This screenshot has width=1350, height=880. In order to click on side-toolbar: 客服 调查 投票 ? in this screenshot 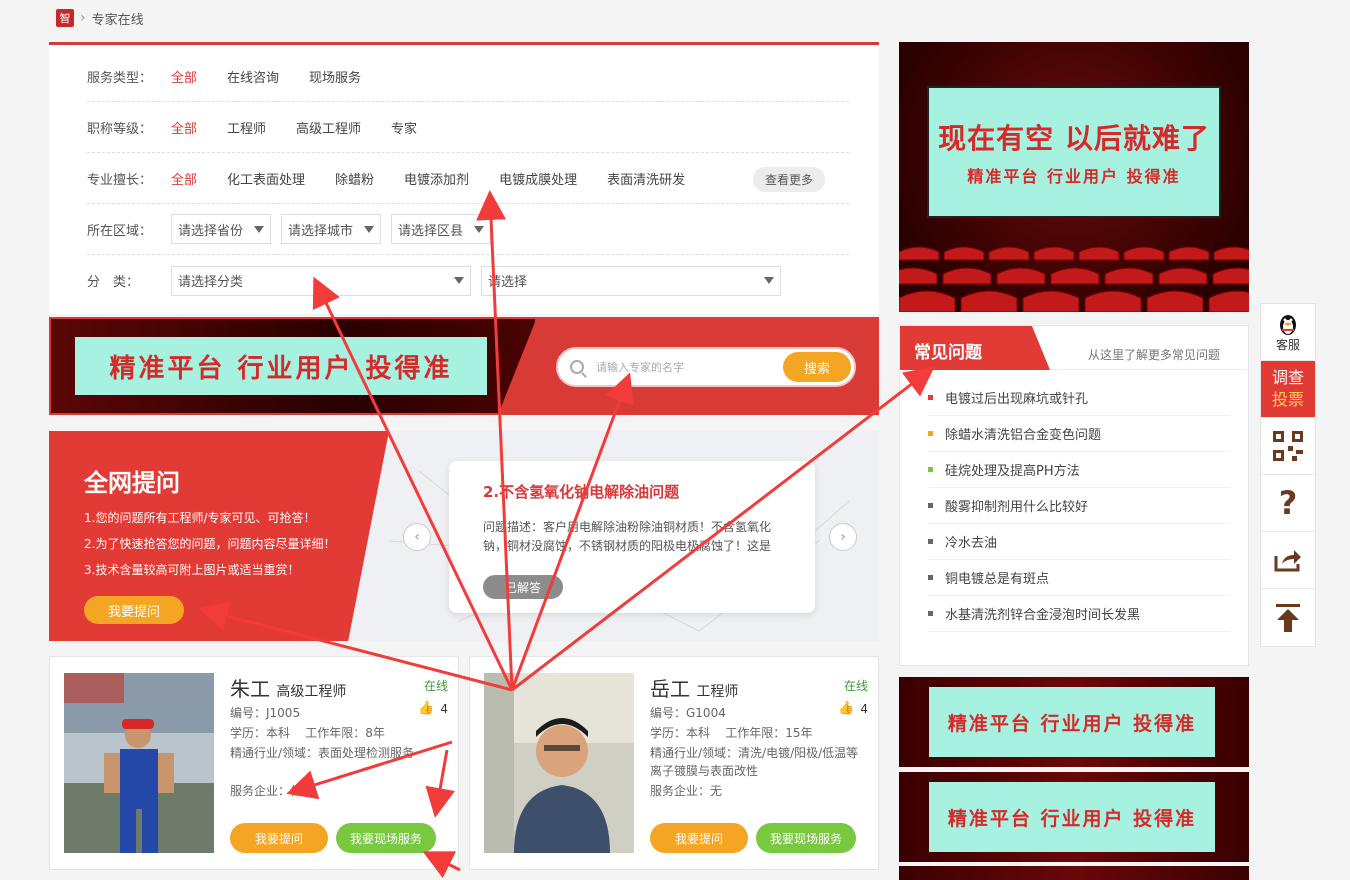, I will do `click(1288, 475)`.